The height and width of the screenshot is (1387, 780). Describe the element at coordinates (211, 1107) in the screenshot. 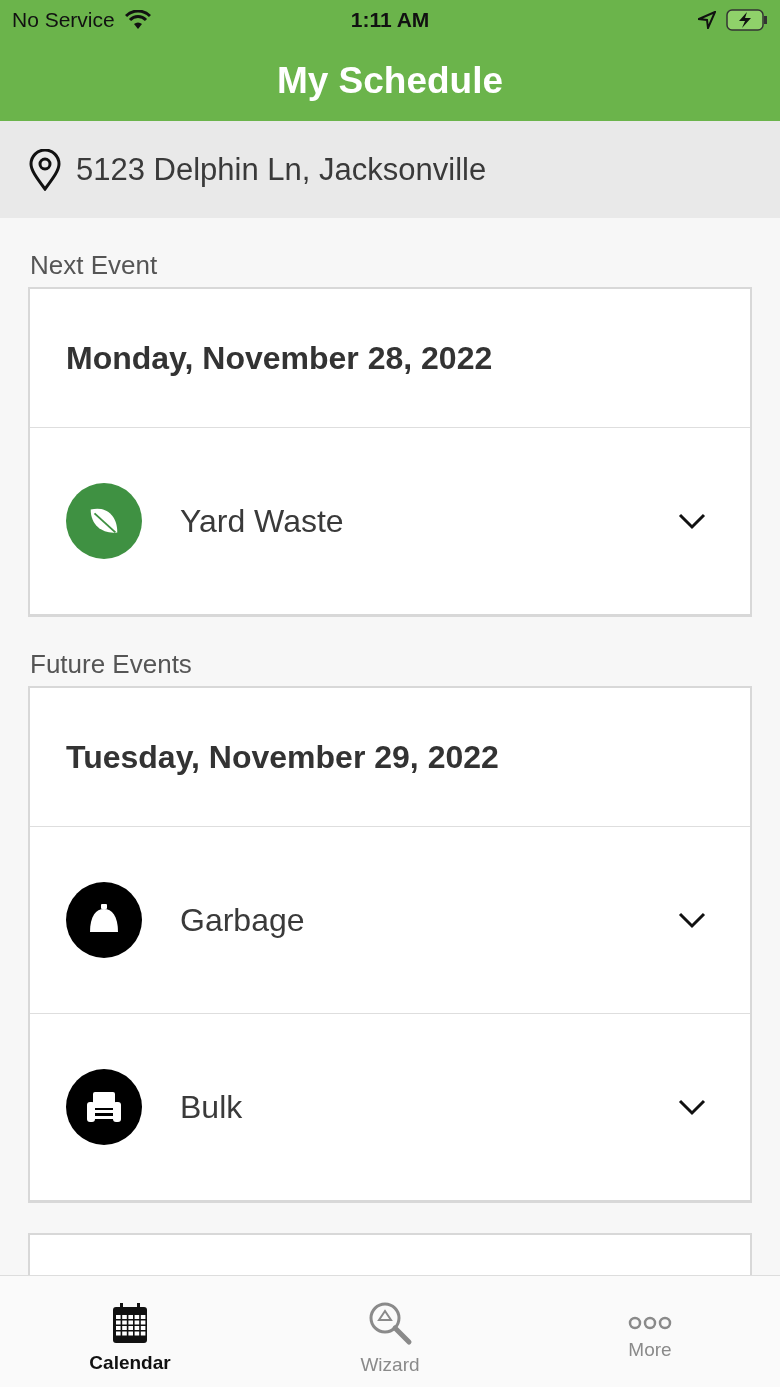

I see `pickup-type-name: Bulk` at that location.